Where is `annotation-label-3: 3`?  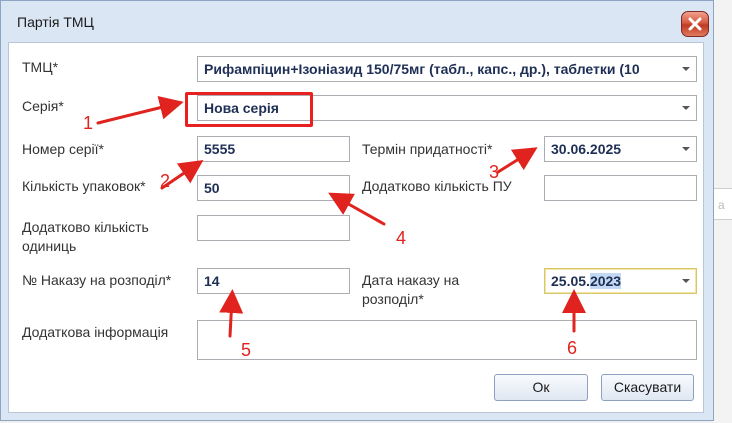 annotation-label-3: 3 is located at coordinates (494, 172).